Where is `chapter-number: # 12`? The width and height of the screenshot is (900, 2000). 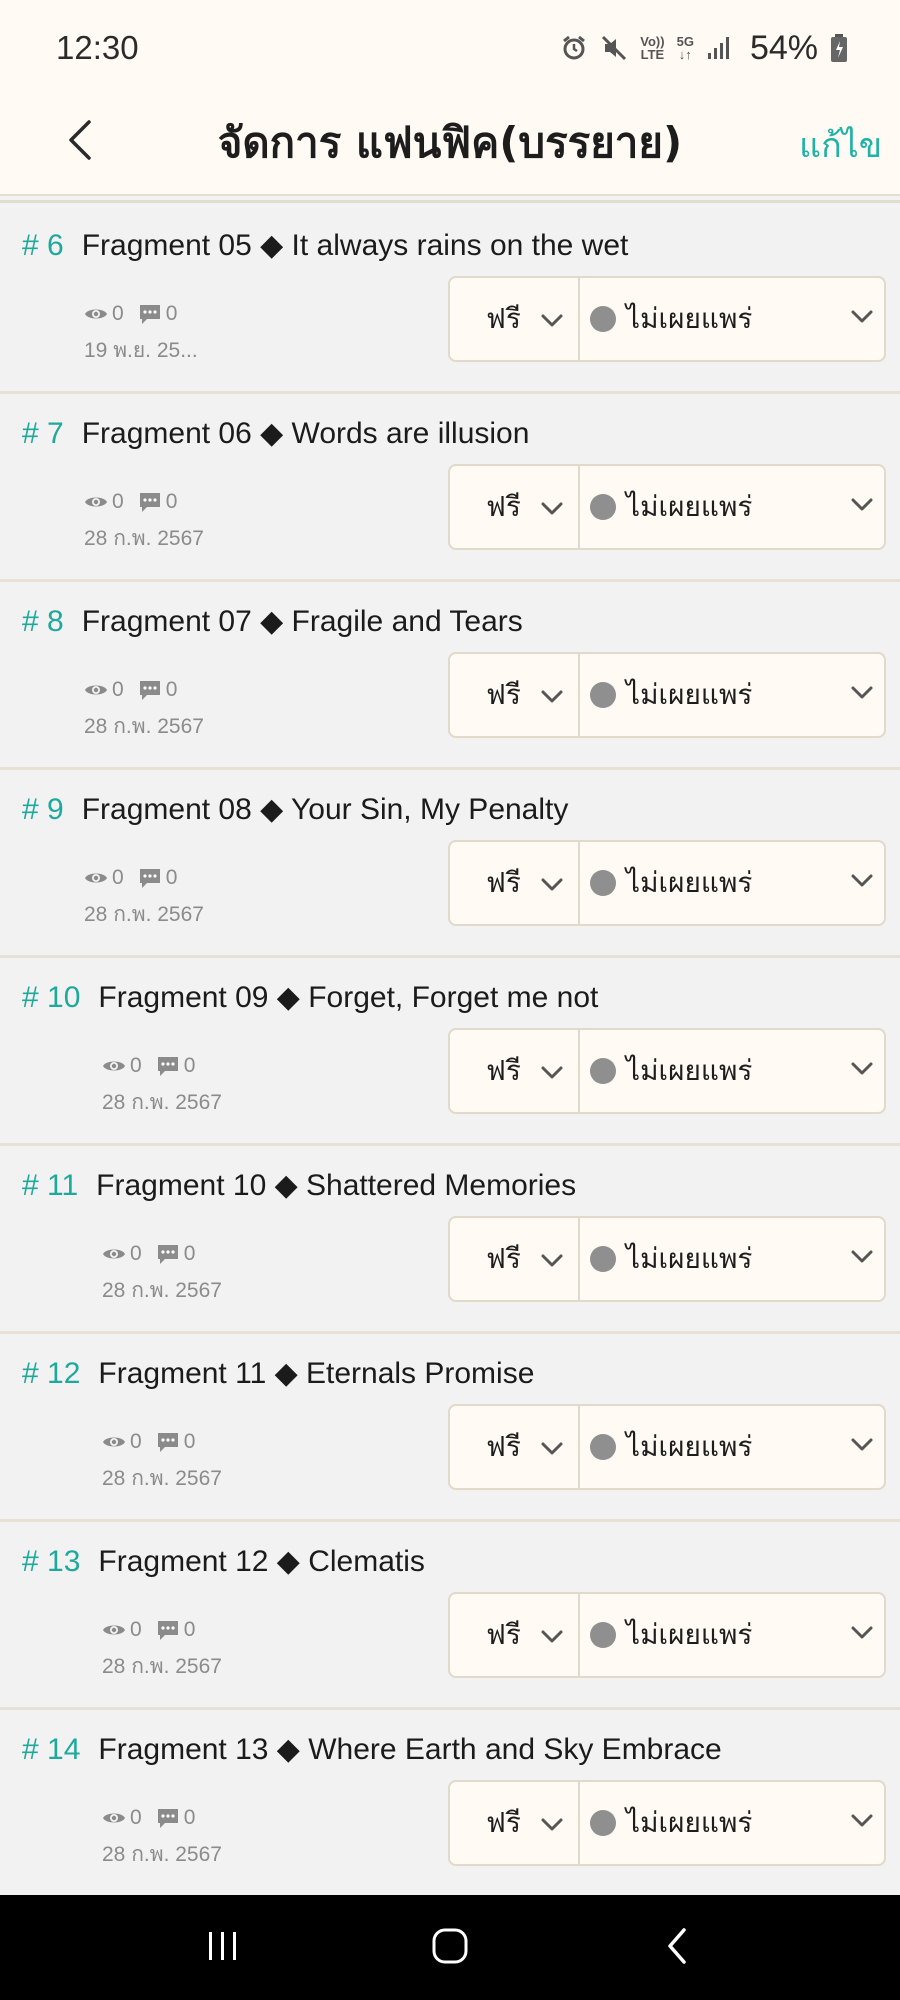
chapter-number: # 12 is located at coordinates (51, 1373).